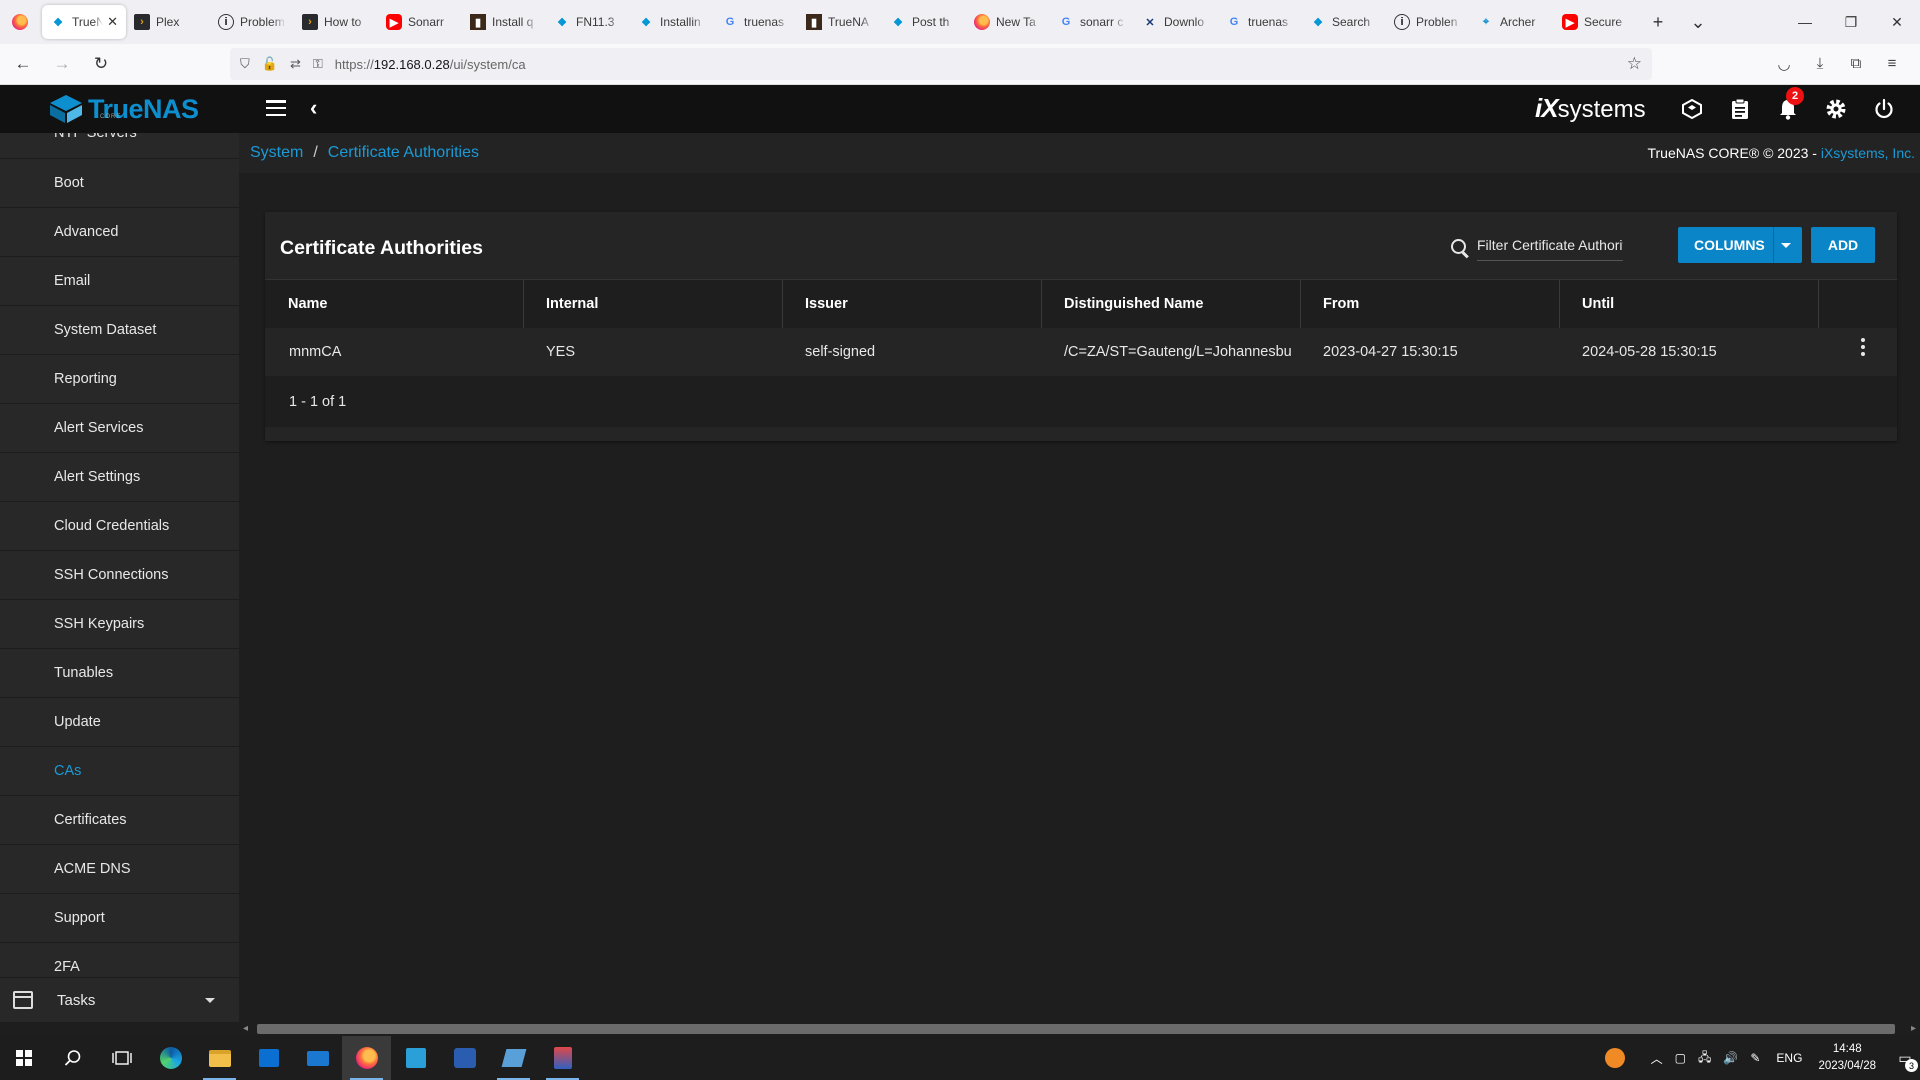 The width and height of the screenshot is (1920, 1080). I want to click on search-icon, so click(72, 1058).